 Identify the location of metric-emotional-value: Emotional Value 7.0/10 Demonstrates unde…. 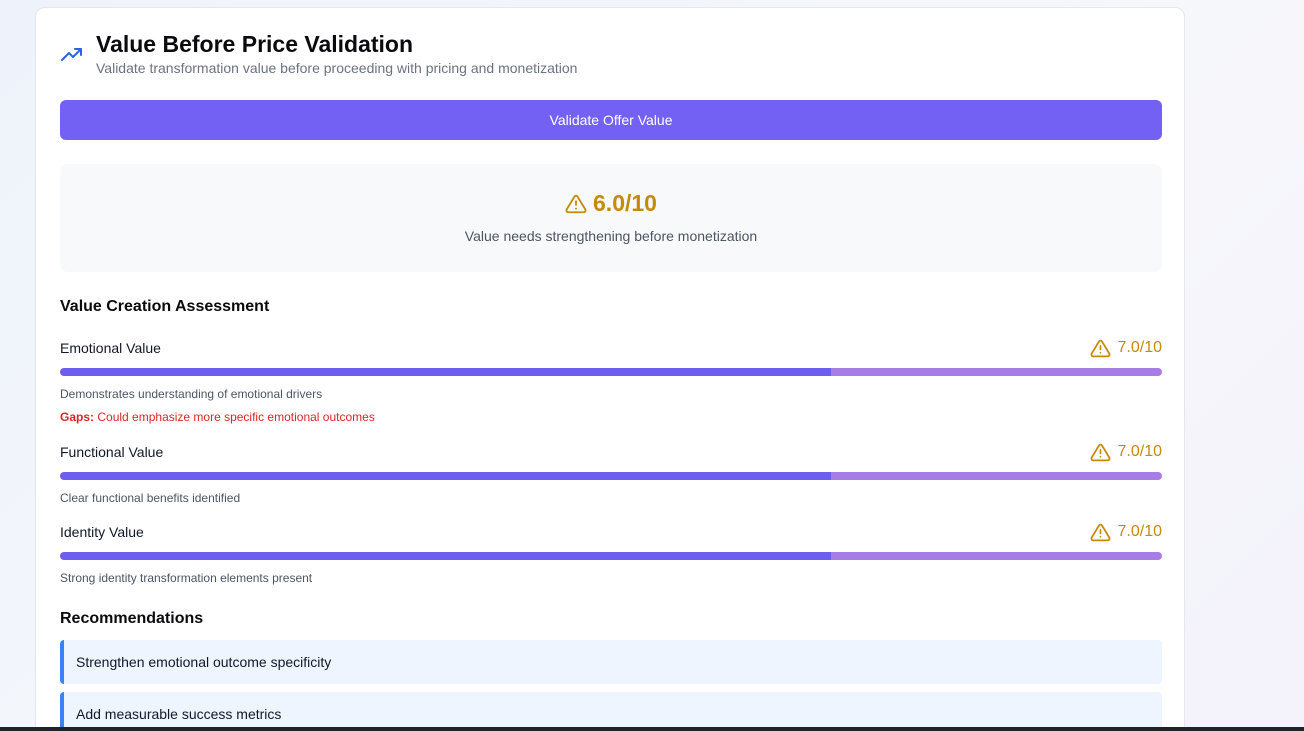
(611, 380).